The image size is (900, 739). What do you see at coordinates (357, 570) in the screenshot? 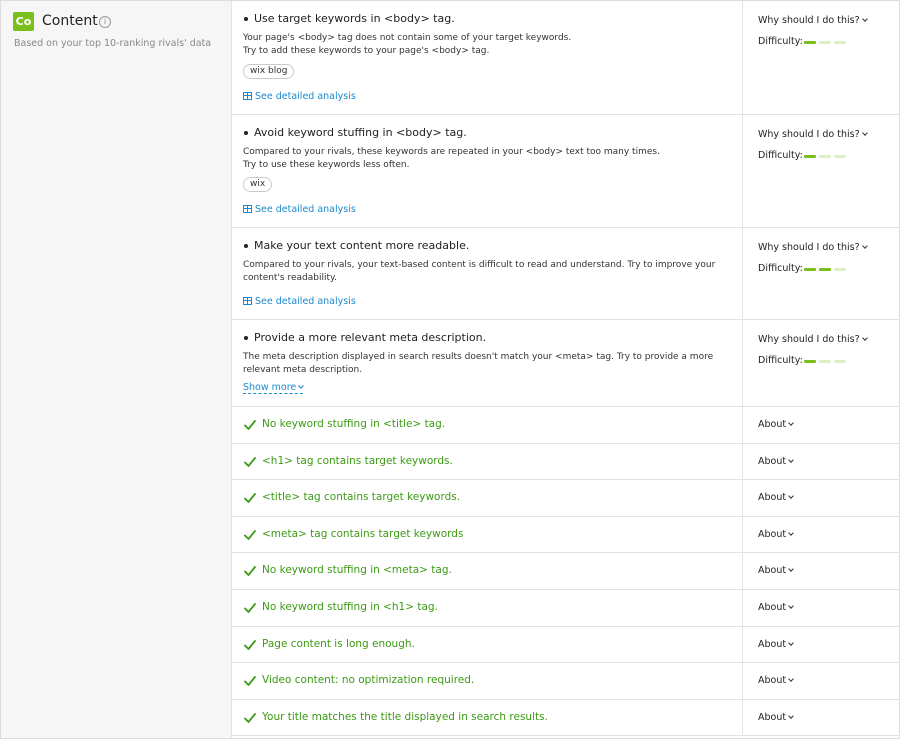
I see `passed-check-text: No keyword stuffing in <meta> tag.` at bounding box center [357, 570].